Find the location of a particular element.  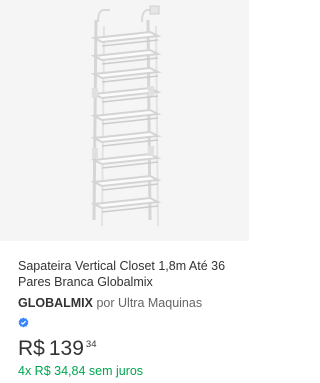

badge-row is located at coordinates (129, 321).